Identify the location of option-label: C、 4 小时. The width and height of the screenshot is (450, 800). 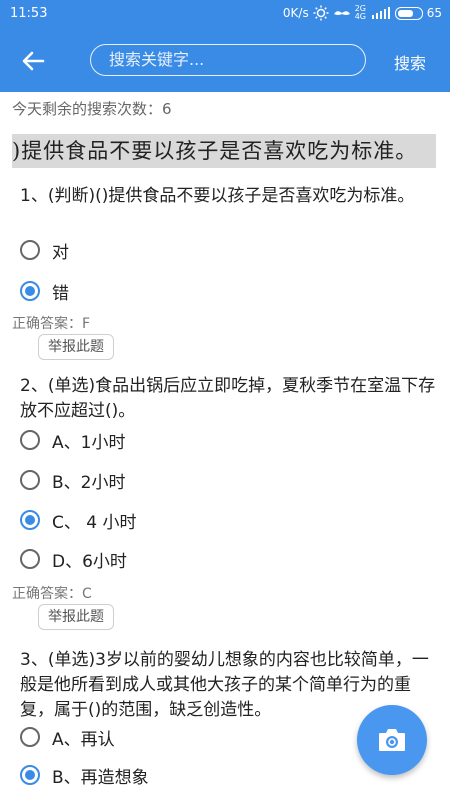
(94, 522).